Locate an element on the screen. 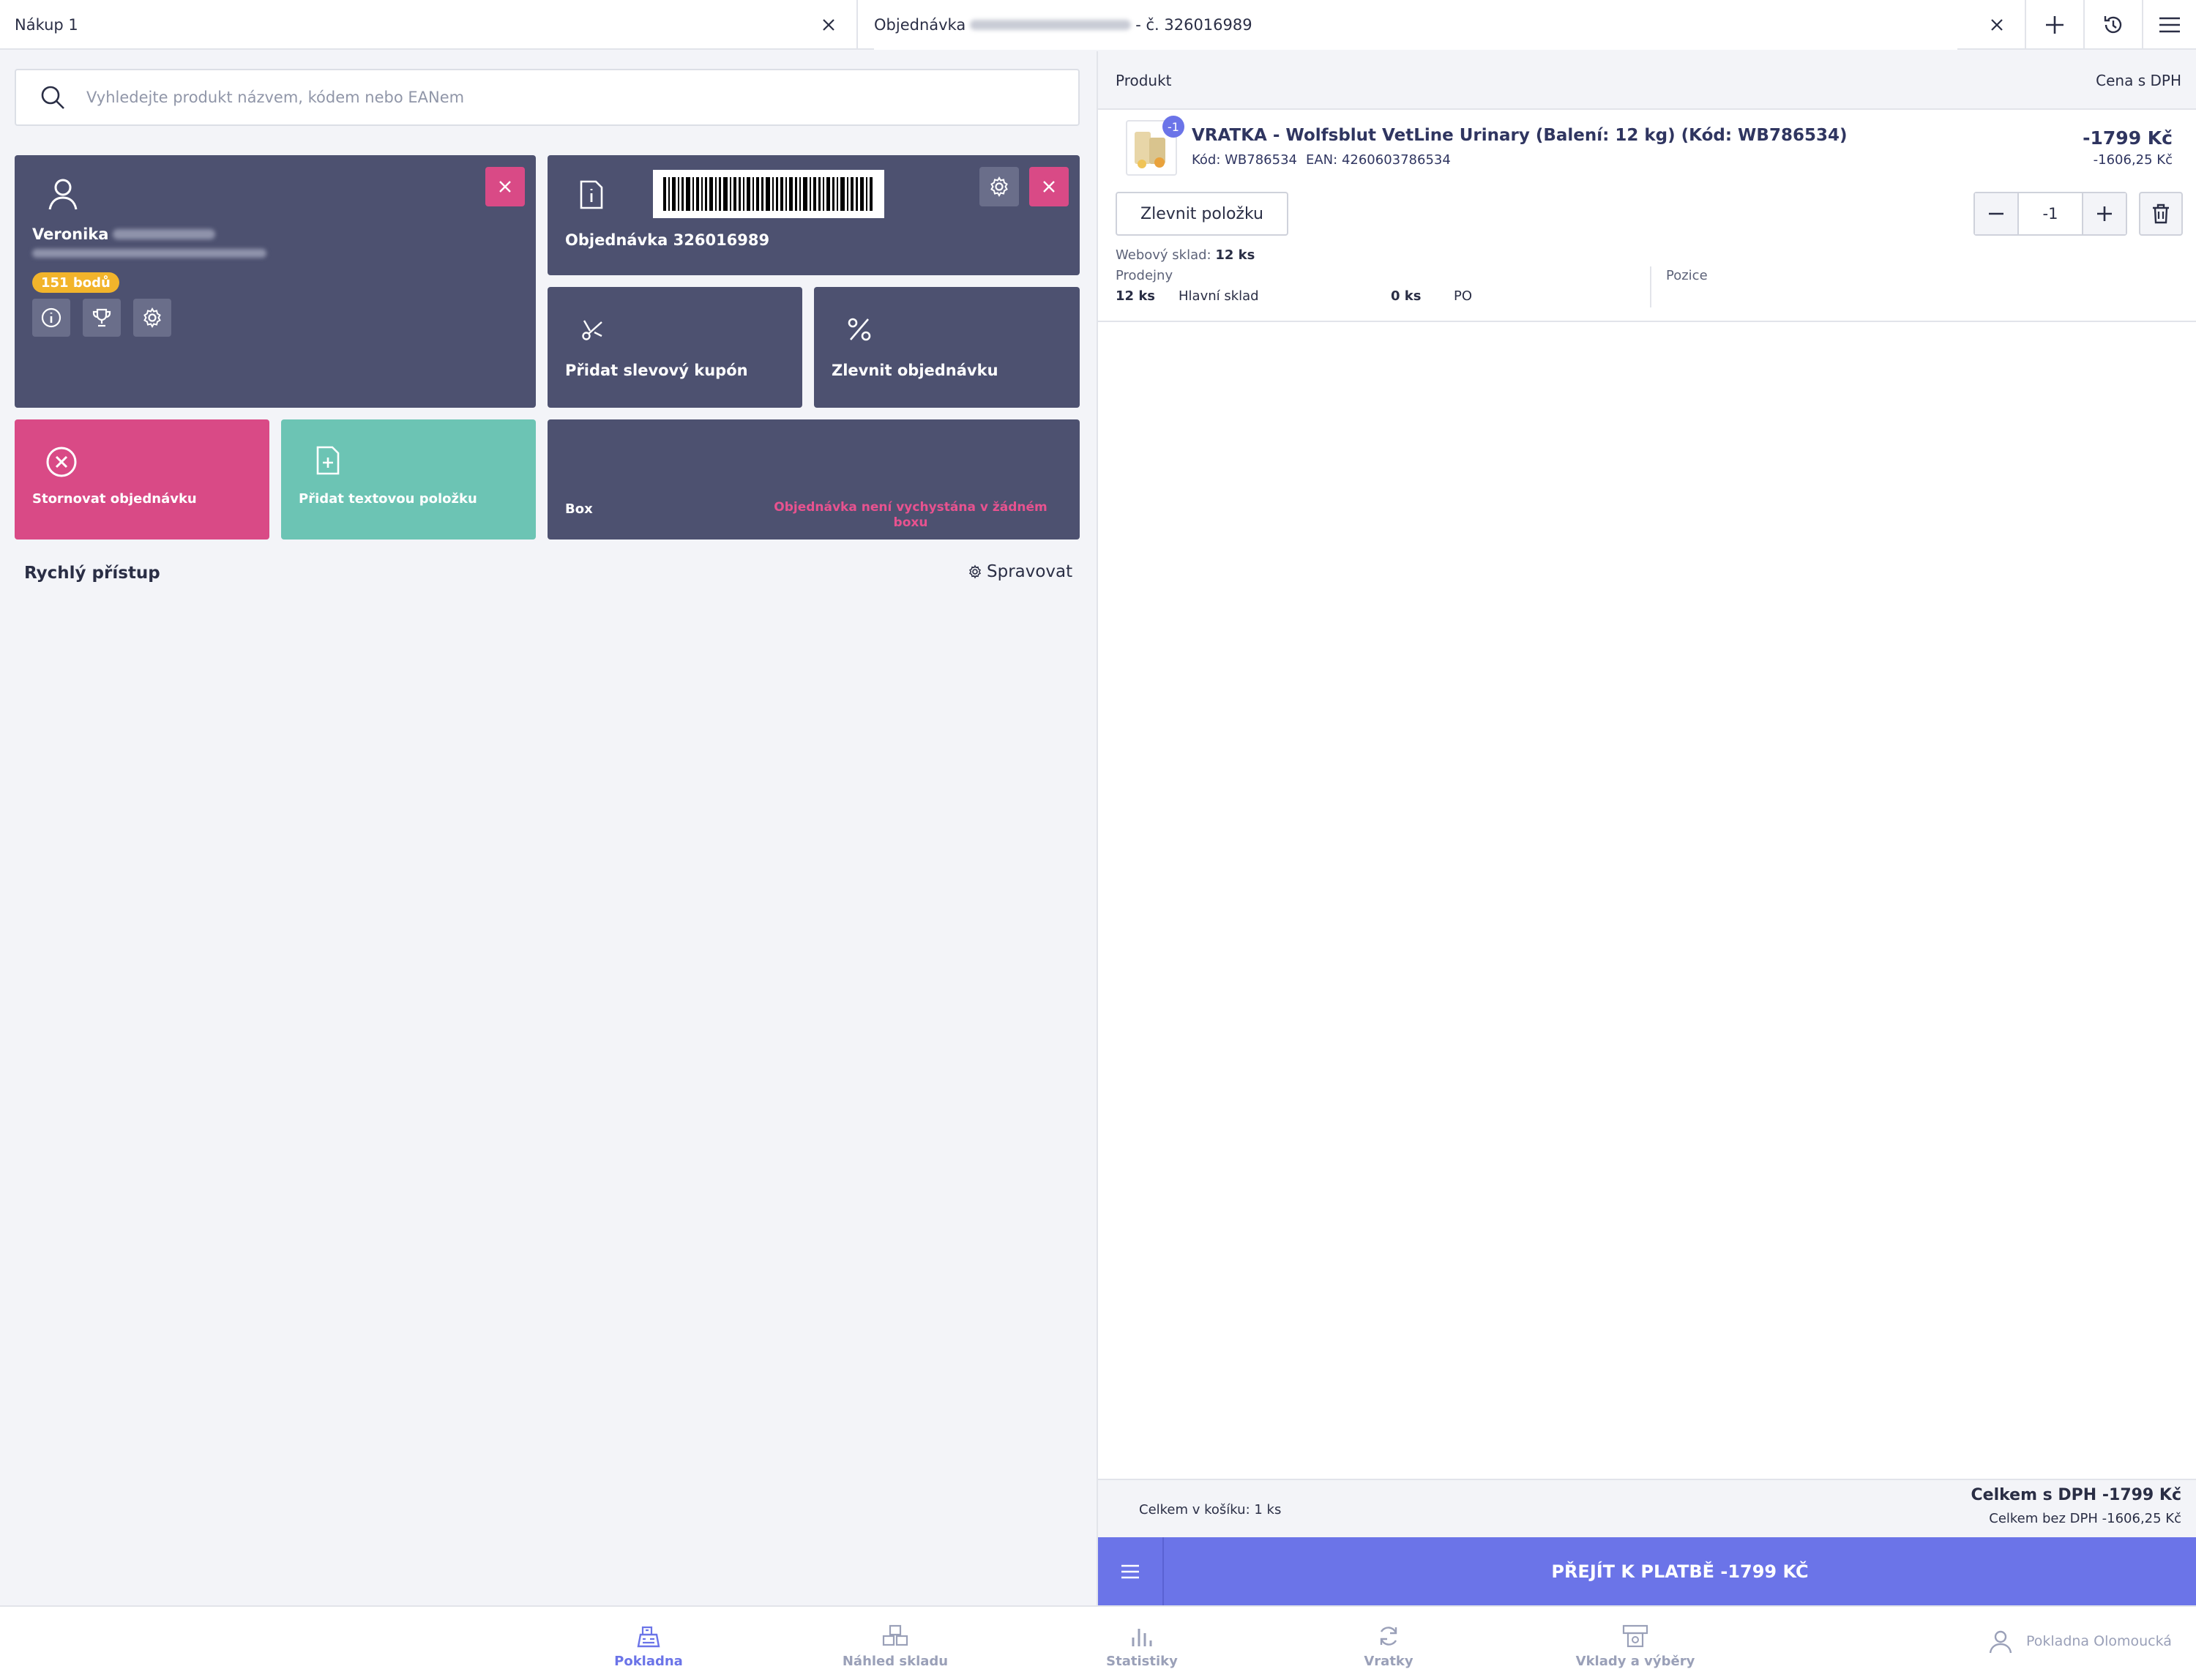 The width and height of the screenshot is (2196, 1680). web-stock-value: 12 ks is located at coordinates (1235, 255).